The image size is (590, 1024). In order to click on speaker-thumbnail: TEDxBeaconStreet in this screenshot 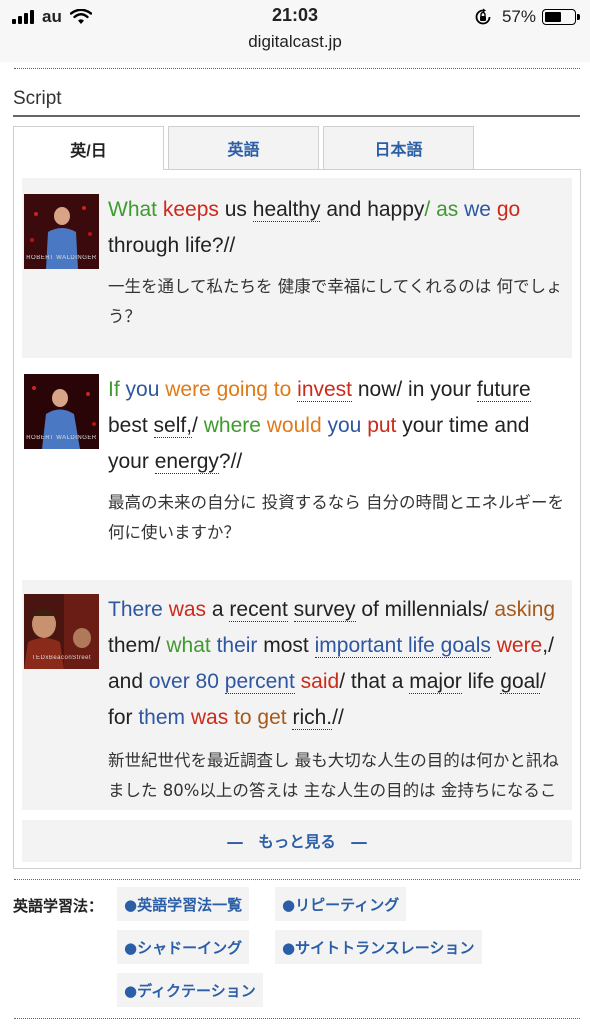, I will do `click(61, 631)`.